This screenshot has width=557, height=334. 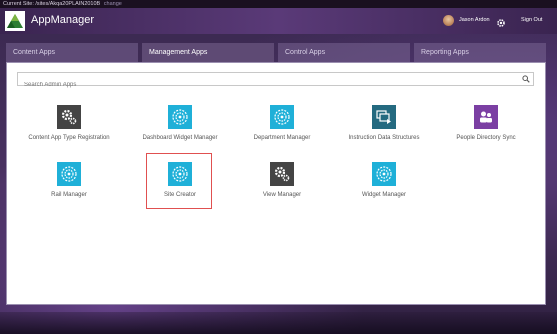 What do you see at coordinates (72, 52) in the screenshot?
I see `tab-content-apps: Content Apps` at bounding box center [72, 52].